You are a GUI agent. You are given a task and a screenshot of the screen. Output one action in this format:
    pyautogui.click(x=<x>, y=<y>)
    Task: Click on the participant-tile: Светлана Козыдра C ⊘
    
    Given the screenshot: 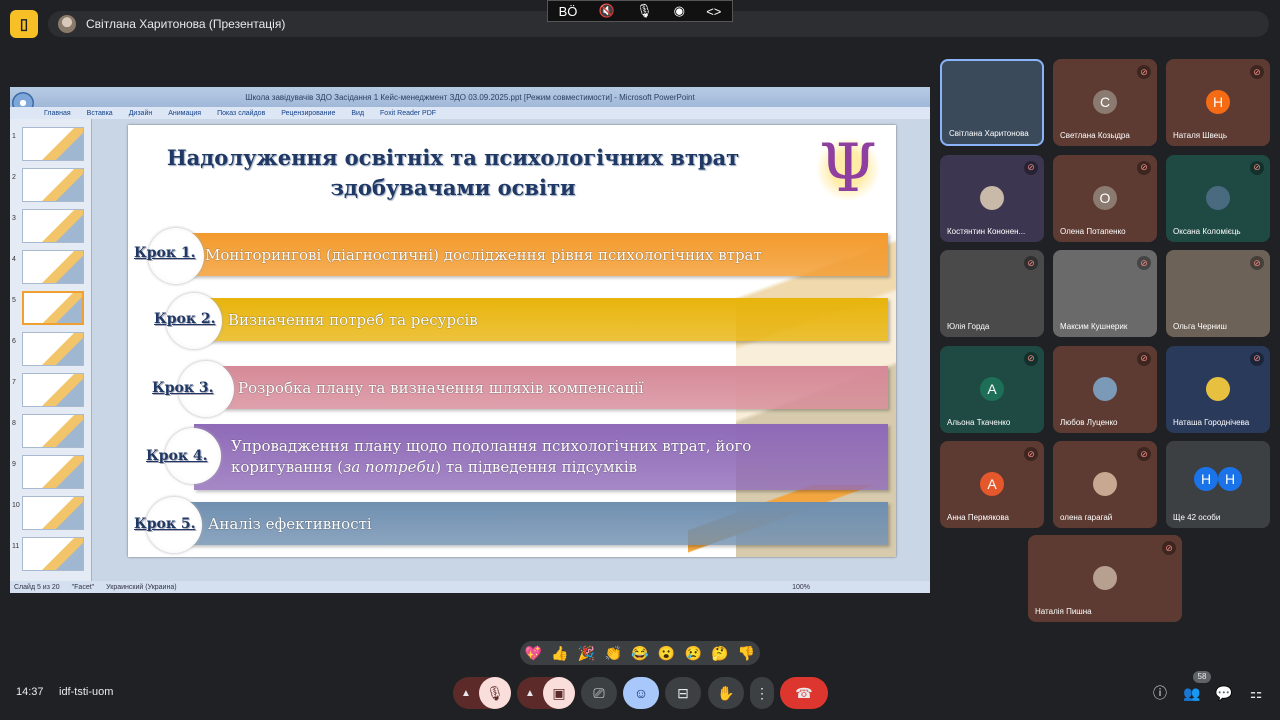 What is the action you would take?
    pyautogui.click(x=1105, y=102)
    